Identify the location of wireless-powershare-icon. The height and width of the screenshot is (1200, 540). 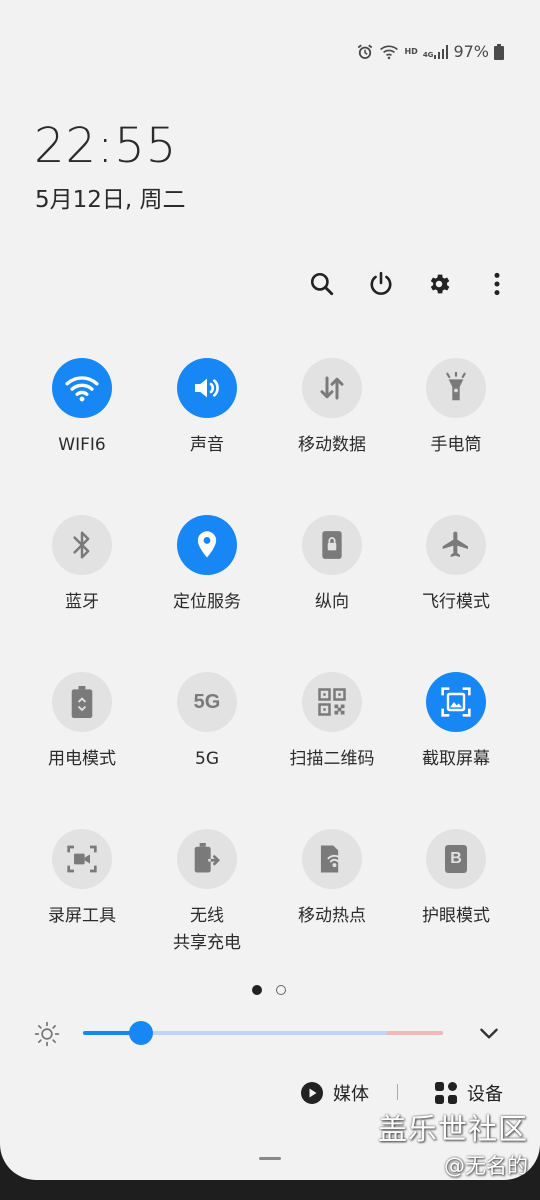
(207, 858).